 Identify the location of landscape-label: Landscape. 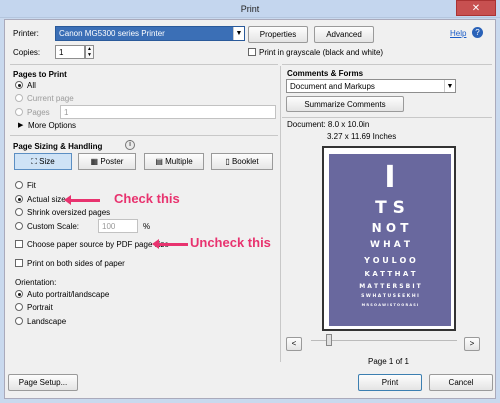
(47, 321).